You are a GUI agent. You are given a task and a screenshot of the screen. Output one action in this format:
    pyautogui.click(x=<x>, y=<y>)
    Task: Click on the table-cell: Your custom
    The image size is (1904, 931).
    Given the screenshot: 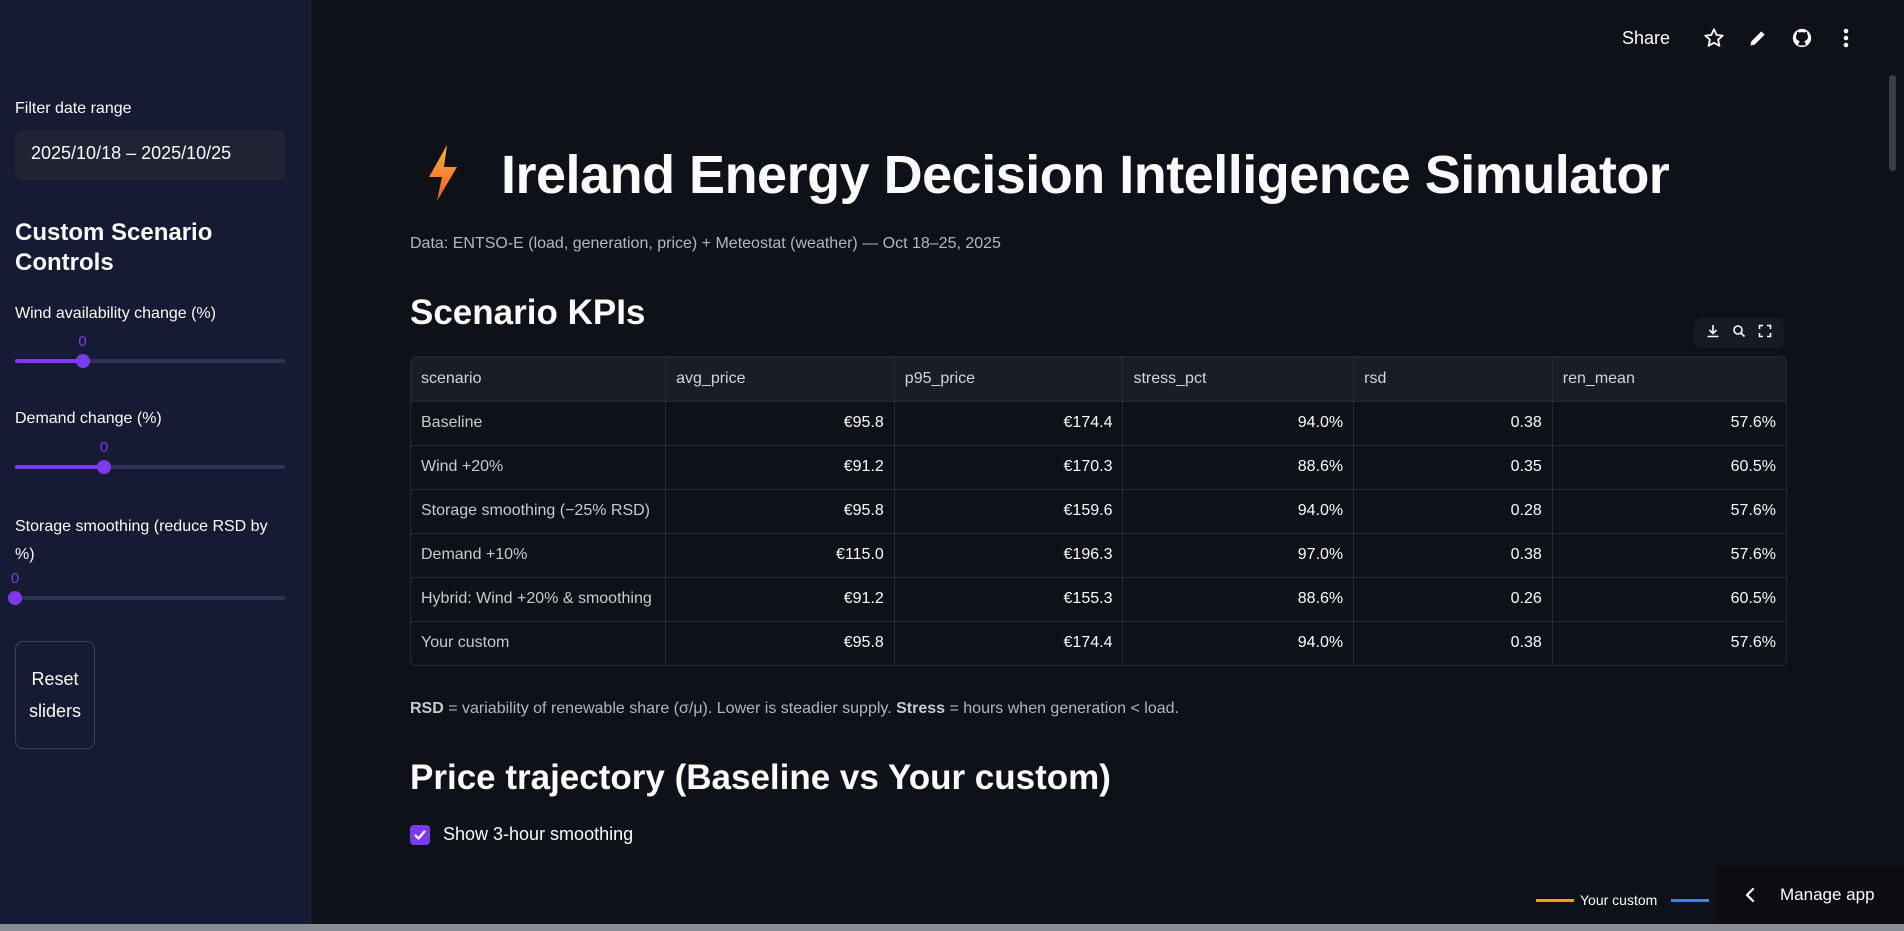 What is the action you would take?
    pyautogui.click(x=539, y=643)
    